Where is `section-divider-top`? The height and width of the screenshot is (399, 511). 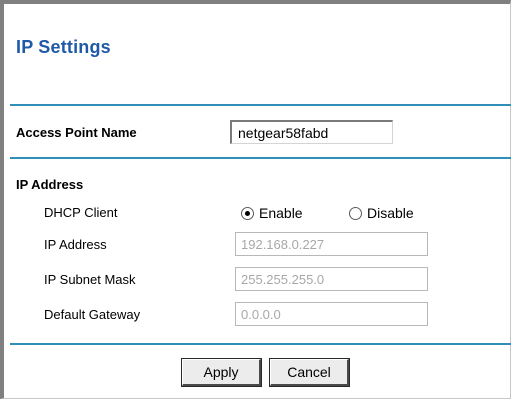 section-divider-top is located at coordinates (260, 105).